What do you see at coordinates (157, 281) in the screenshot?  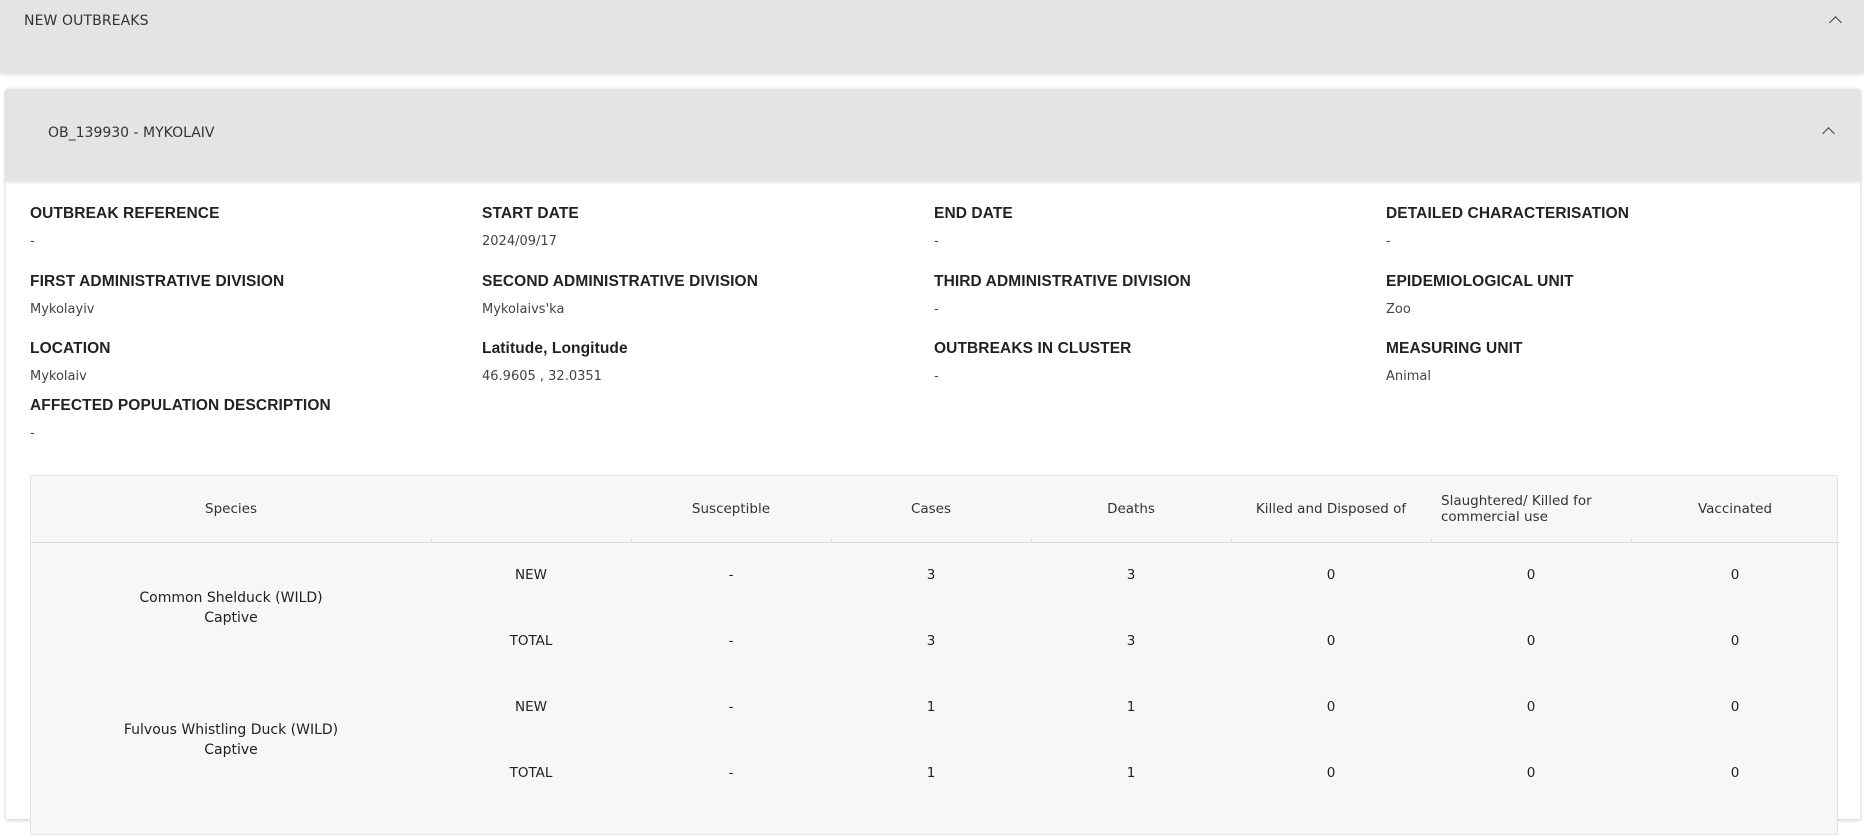 I see `field-label: FIRST ADMINISTRATIVE DIVISION` at bounding box center [157, 281].